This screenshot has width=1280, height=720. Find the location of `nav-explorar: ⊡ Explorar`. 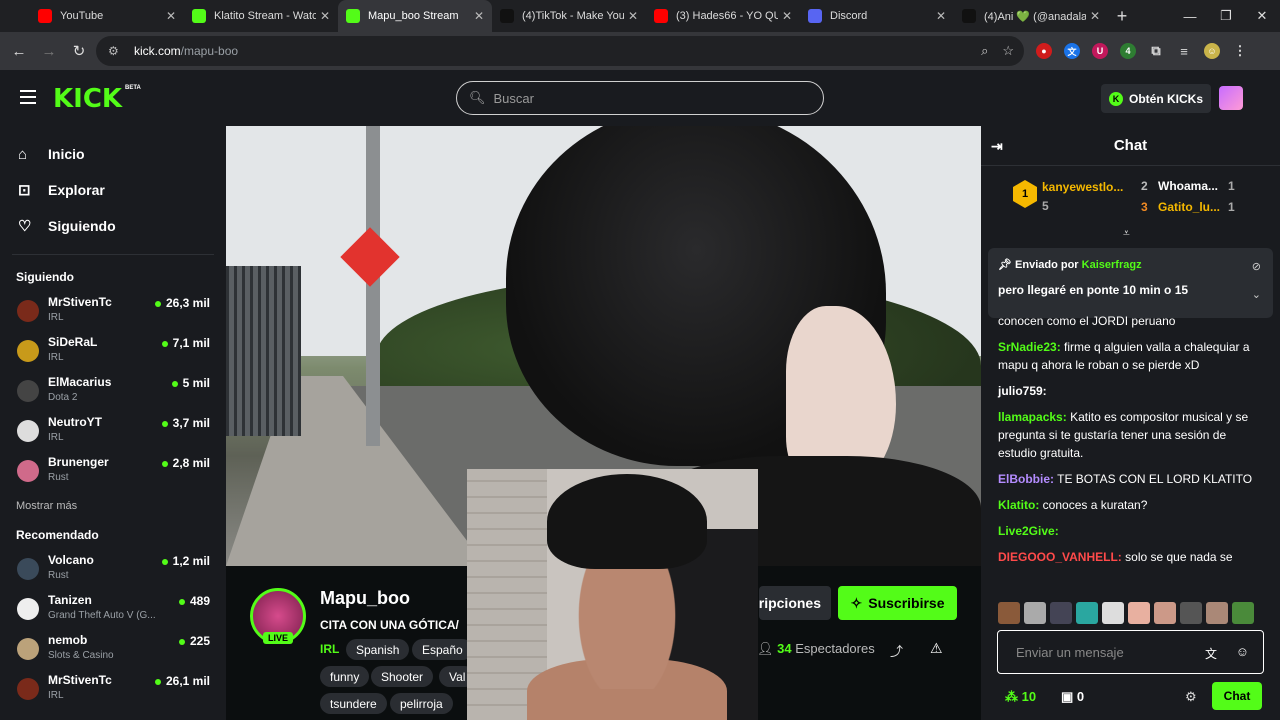

nav-explorar: ⊡ Explorar is located at coordinates (113, 190).